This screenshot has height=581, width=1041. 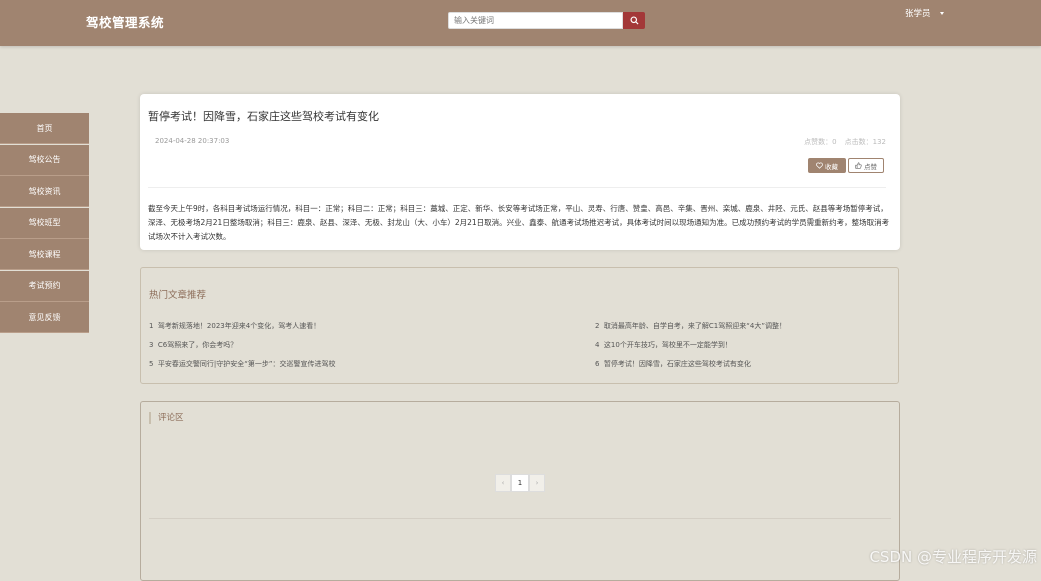 I want to click on pagination: ‹ 1 ›, so click(x=520, y=483).